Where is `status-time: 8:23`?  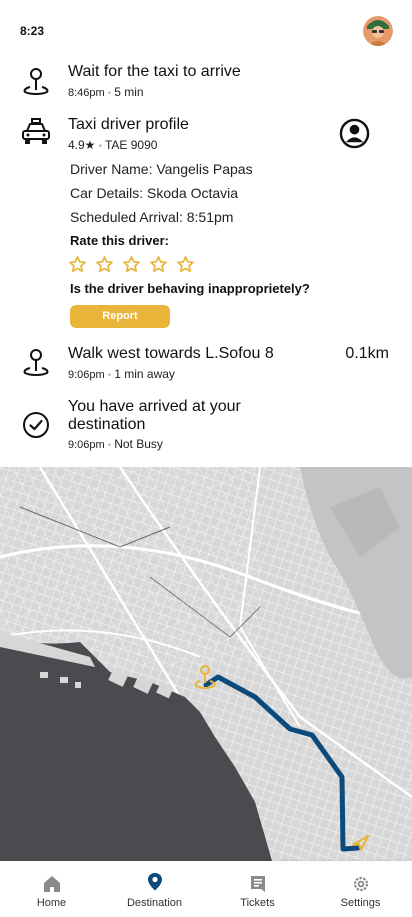
status-time: 8:23 is located at coordinates (32, 31).